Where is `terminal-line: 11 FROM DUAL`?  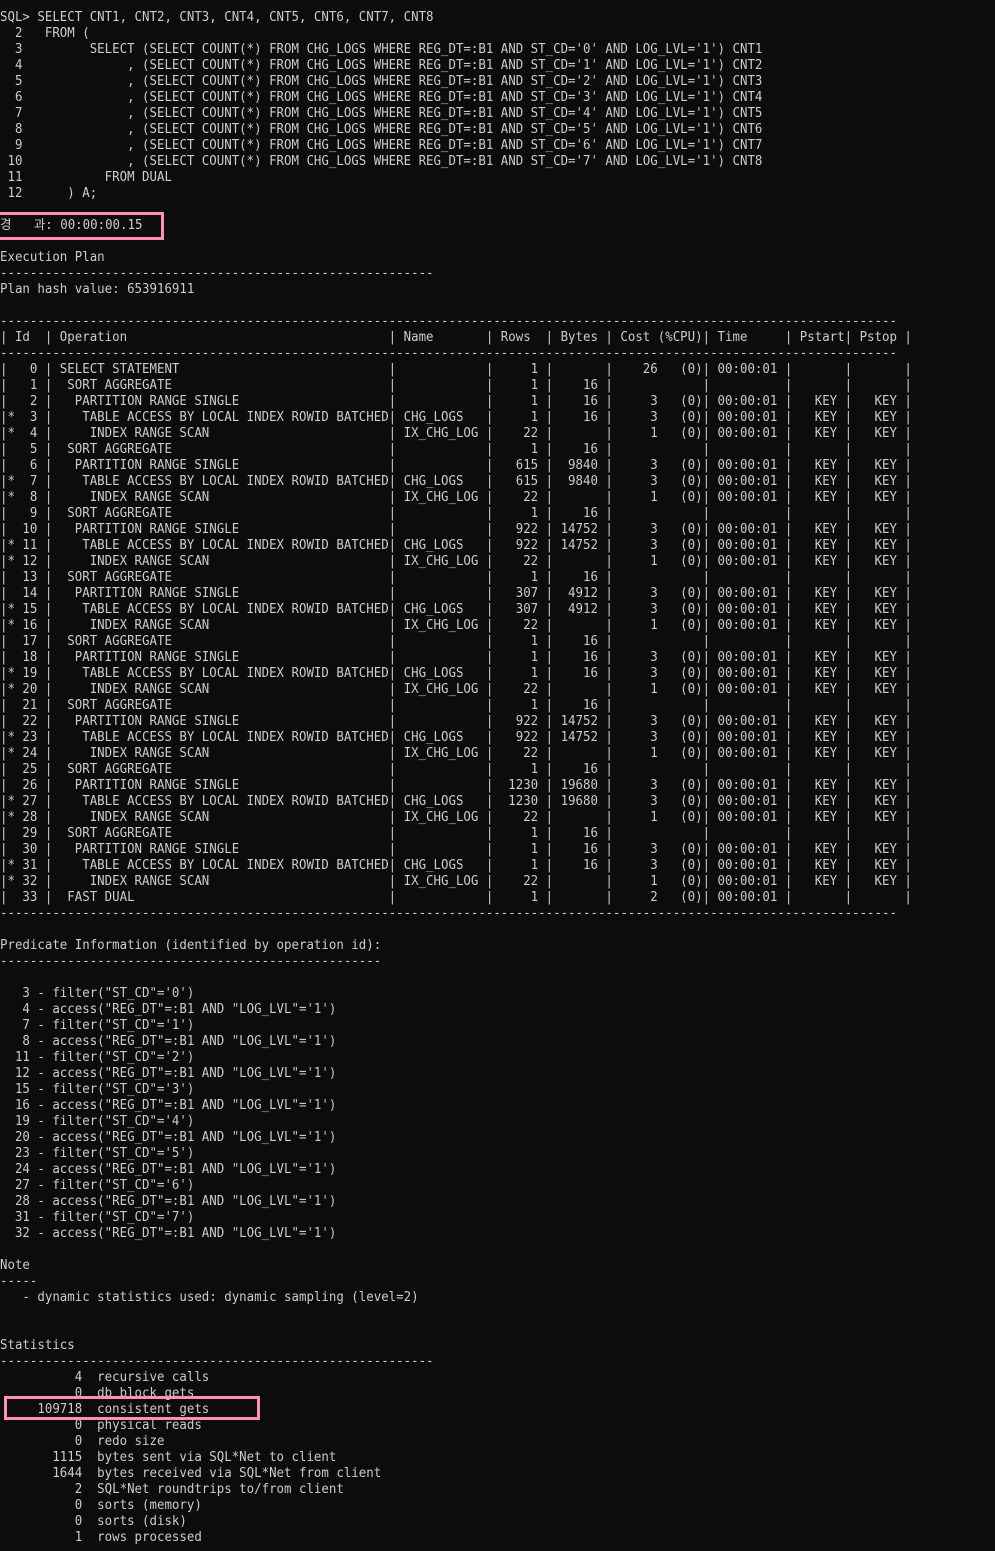
terminal-line: 11 FROM DUAL is located at coordinates (86, 177).